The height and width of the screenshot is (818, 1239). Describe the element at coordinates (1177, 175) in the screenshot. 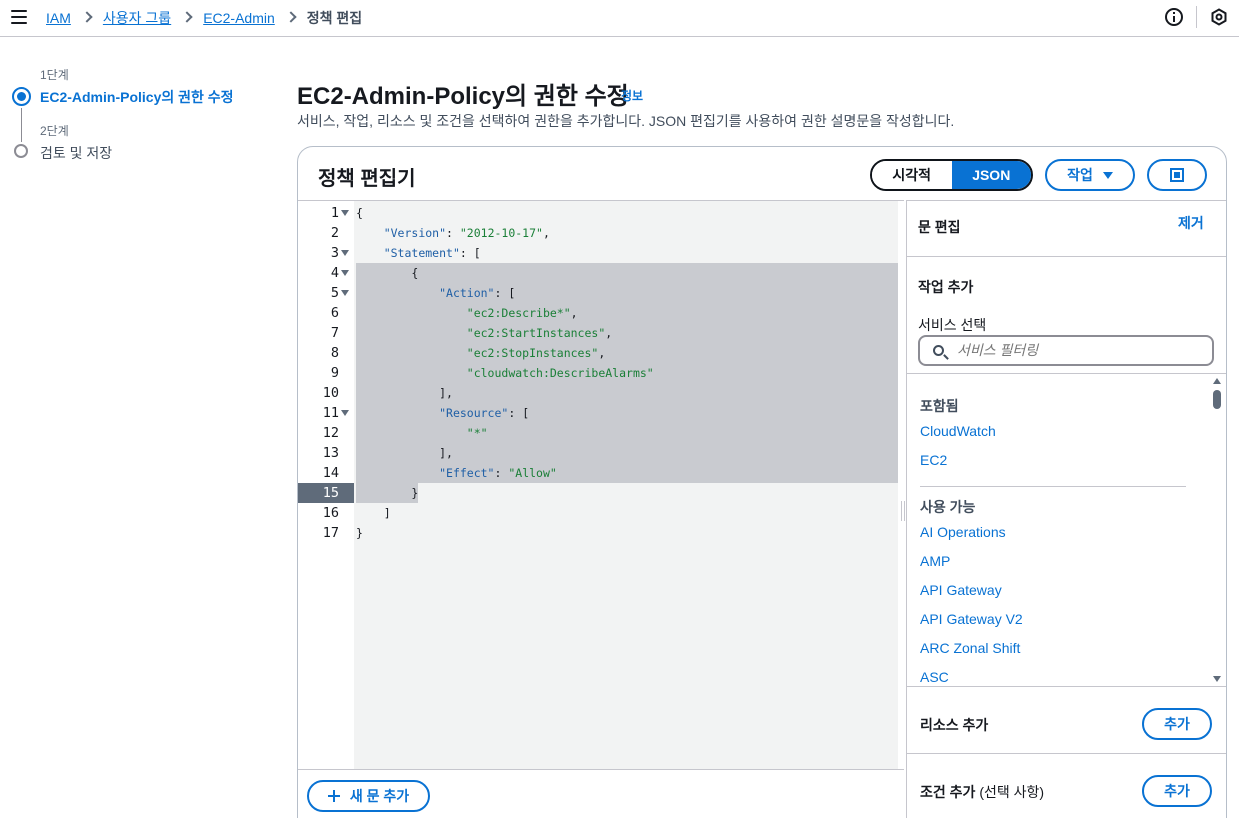

I see `fullscreen-button` at that location.